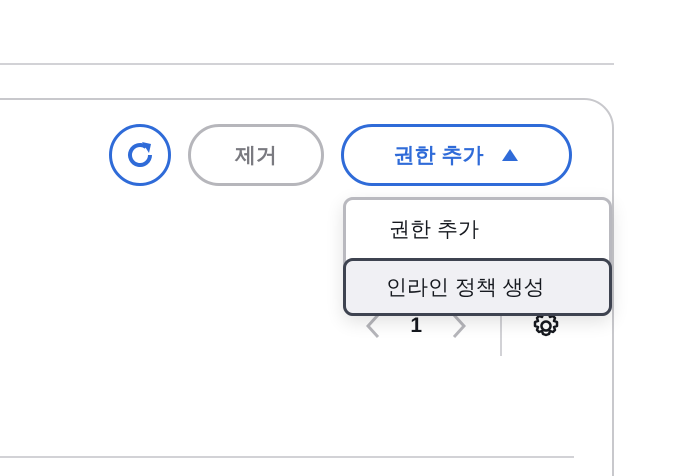 The width and height of the screenshot is (692, 476). Describe the element at coordinates (373, 326) in the screenshot. I see `chevron-left-icon` at that location.